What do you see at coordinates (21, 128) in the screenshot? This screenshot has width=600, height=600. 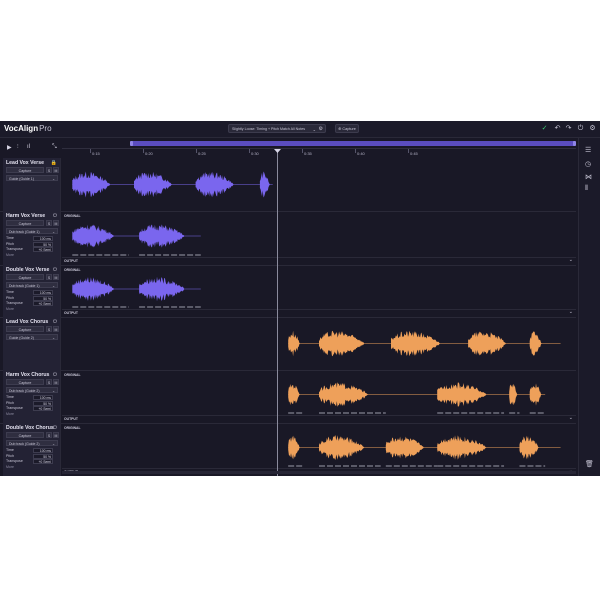 I see `app-name: VocAlign` at bounding box center [21, 128].